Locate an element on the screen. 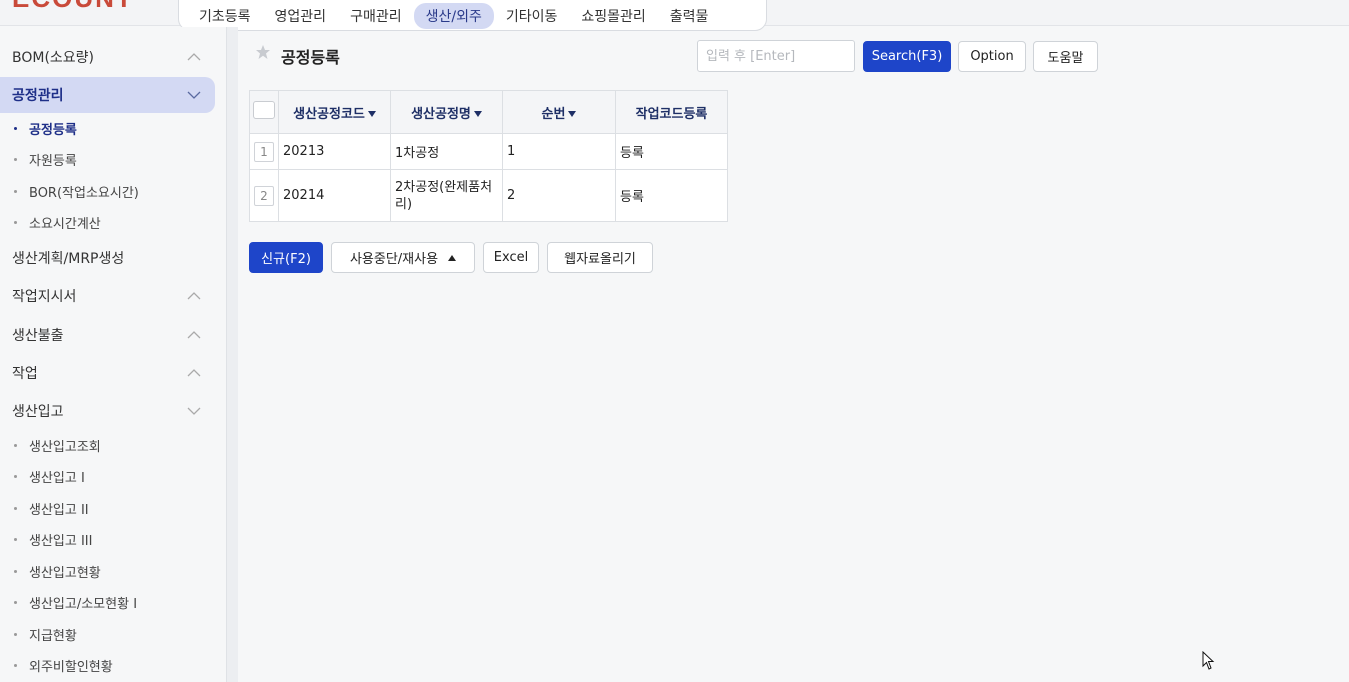  table-row: 1 20213 1차공정 1 등록 is located at coordinates (488, 151).